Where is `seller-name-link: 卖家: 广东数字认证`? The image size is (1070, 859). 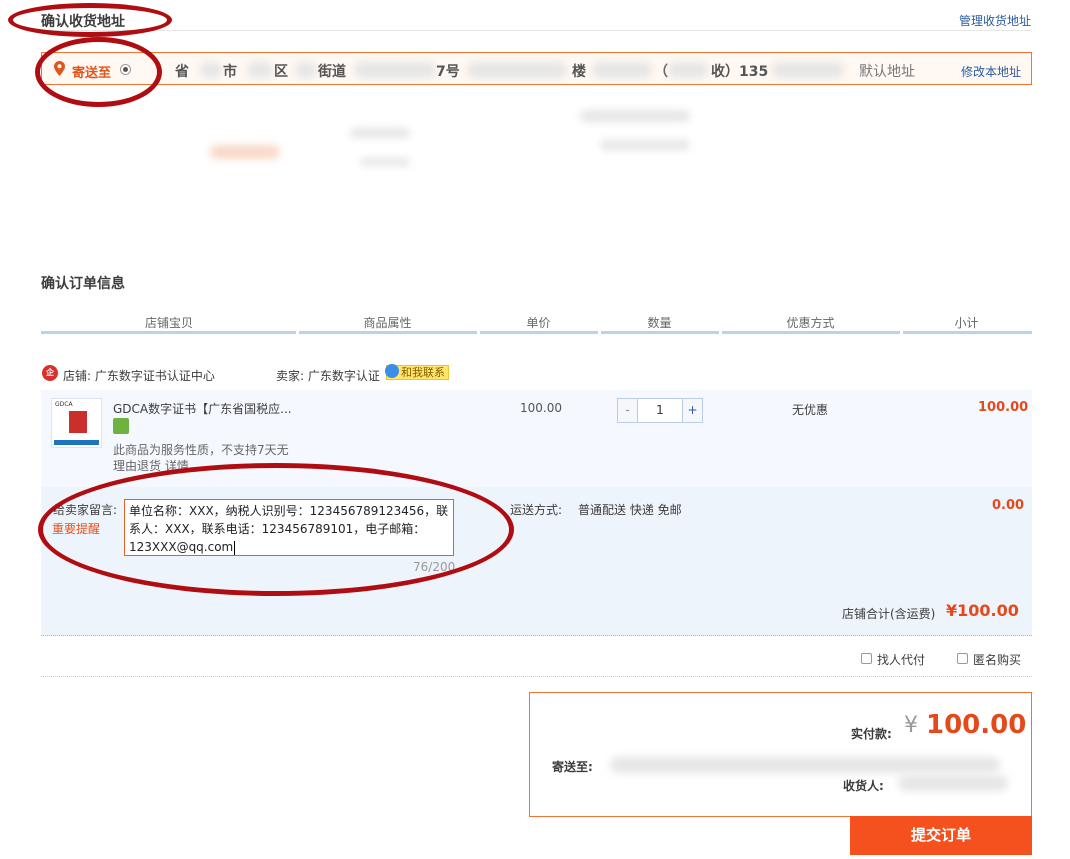
seller-name-link: 卖家: 广东数字认证 is located at coordinates (328, 375).